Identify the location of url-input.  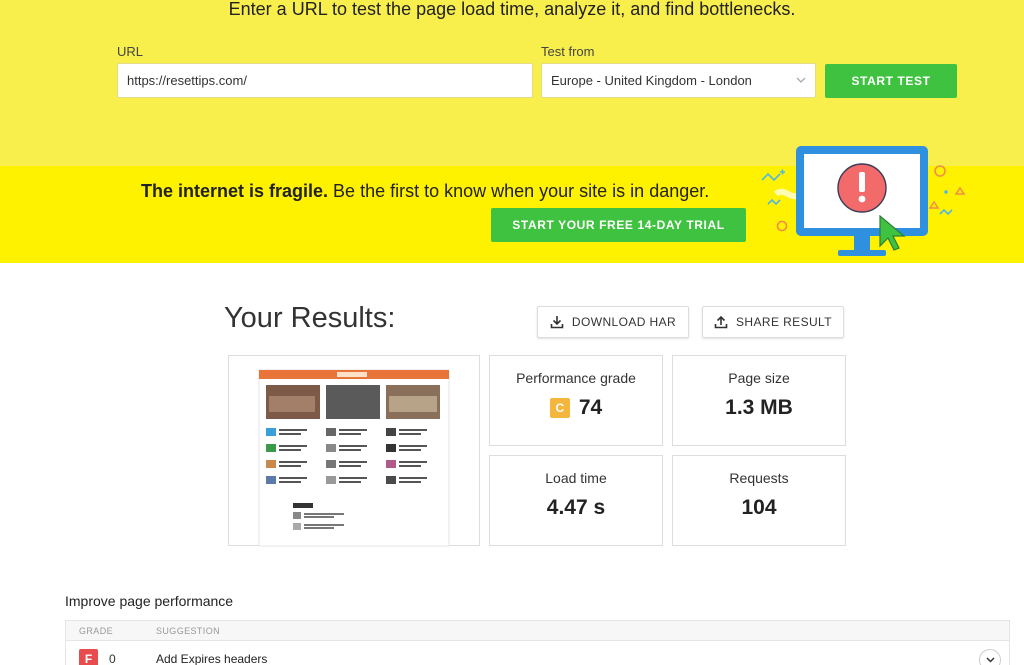
(325, 80).